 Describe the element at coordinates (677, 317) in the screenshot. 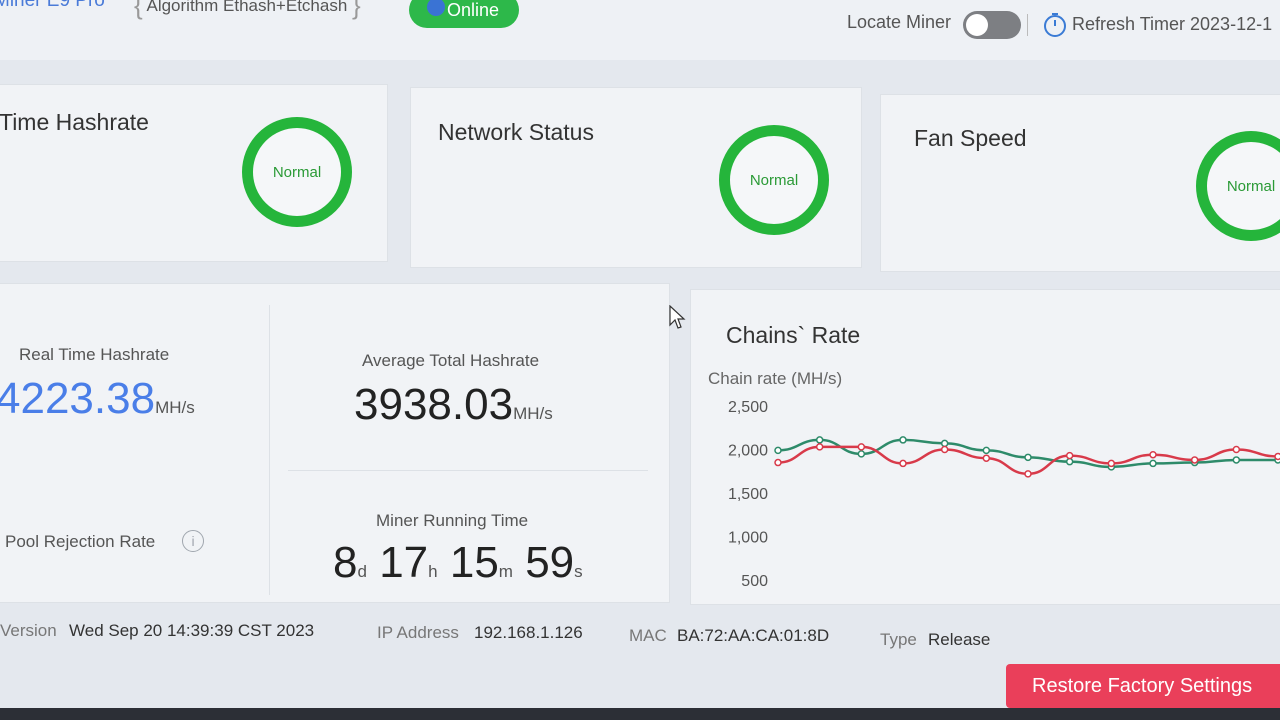

I see `mouse-cursor-icon` at that location.